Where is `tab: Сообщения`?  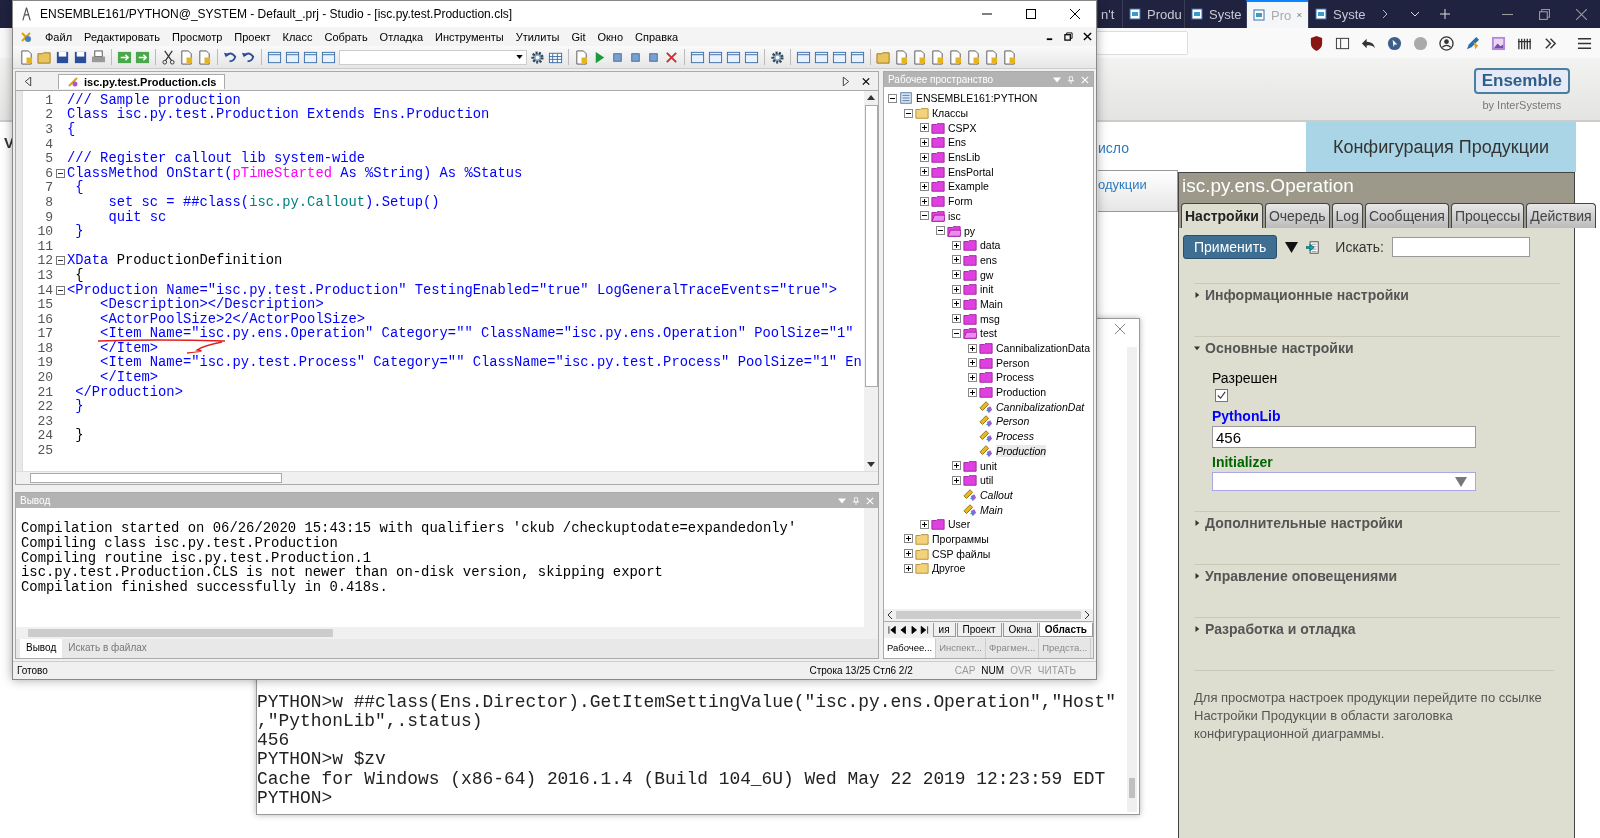
tab: Сообщения is located at coordinates (1406, 215).